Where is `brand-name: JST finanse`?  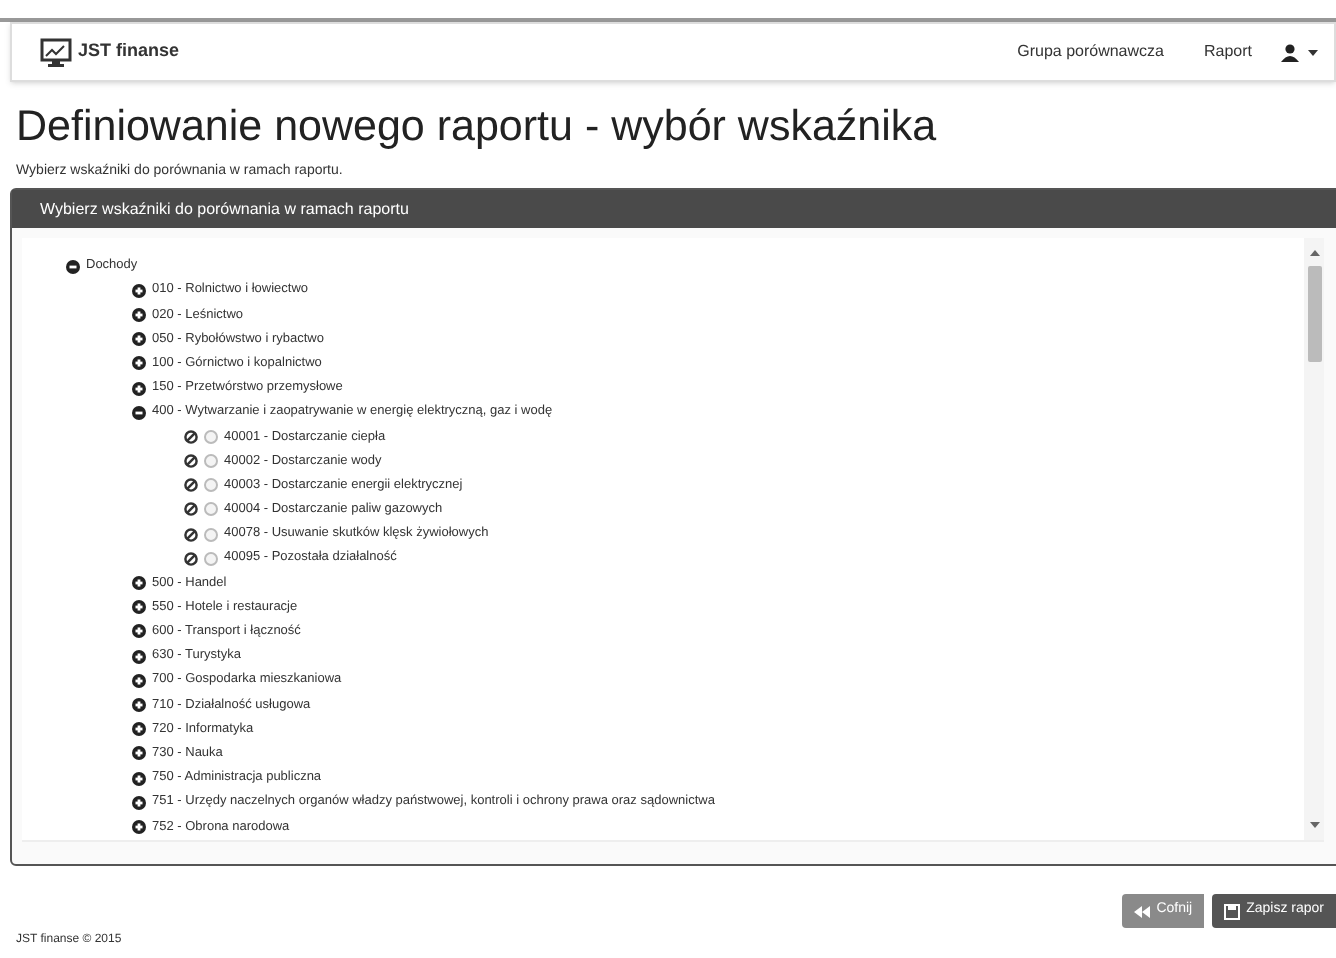 brand-name: JST finanse is located at coordinates (129, 52).